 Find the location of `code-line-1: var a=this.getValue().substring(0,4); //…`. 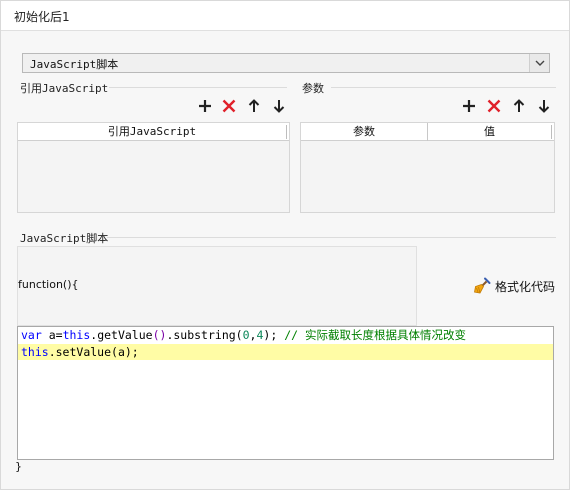

code-line-1: var a=this.getValue().substring(0,4); //… is located at coordinates (285, 335).